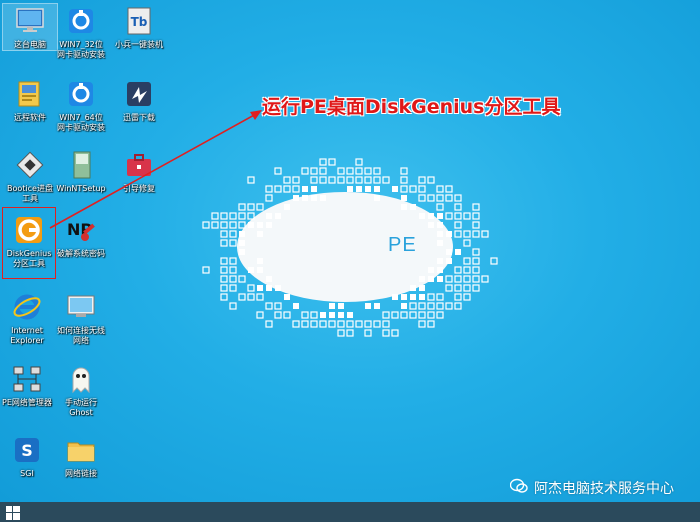  What do you see at coordinates (27, 330) in the screenshot?
I see `ie-label-1: Internet` at bounding box center [27, 330].